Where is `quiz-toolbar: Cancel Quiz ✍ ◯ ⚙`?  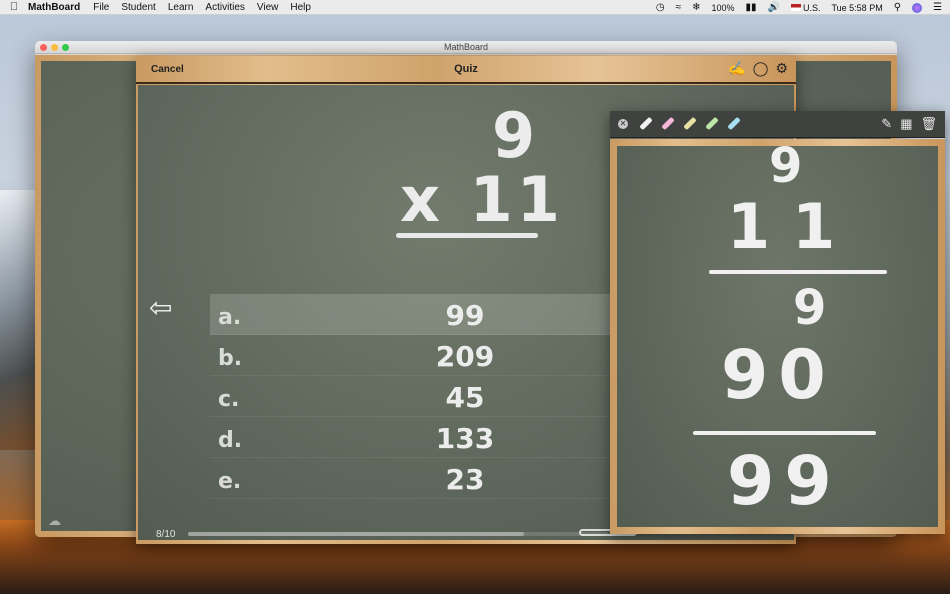
quiz-toolbar: Cancel Quiz ✍ ◯ ⚙ is located at coordinates (466, 70).